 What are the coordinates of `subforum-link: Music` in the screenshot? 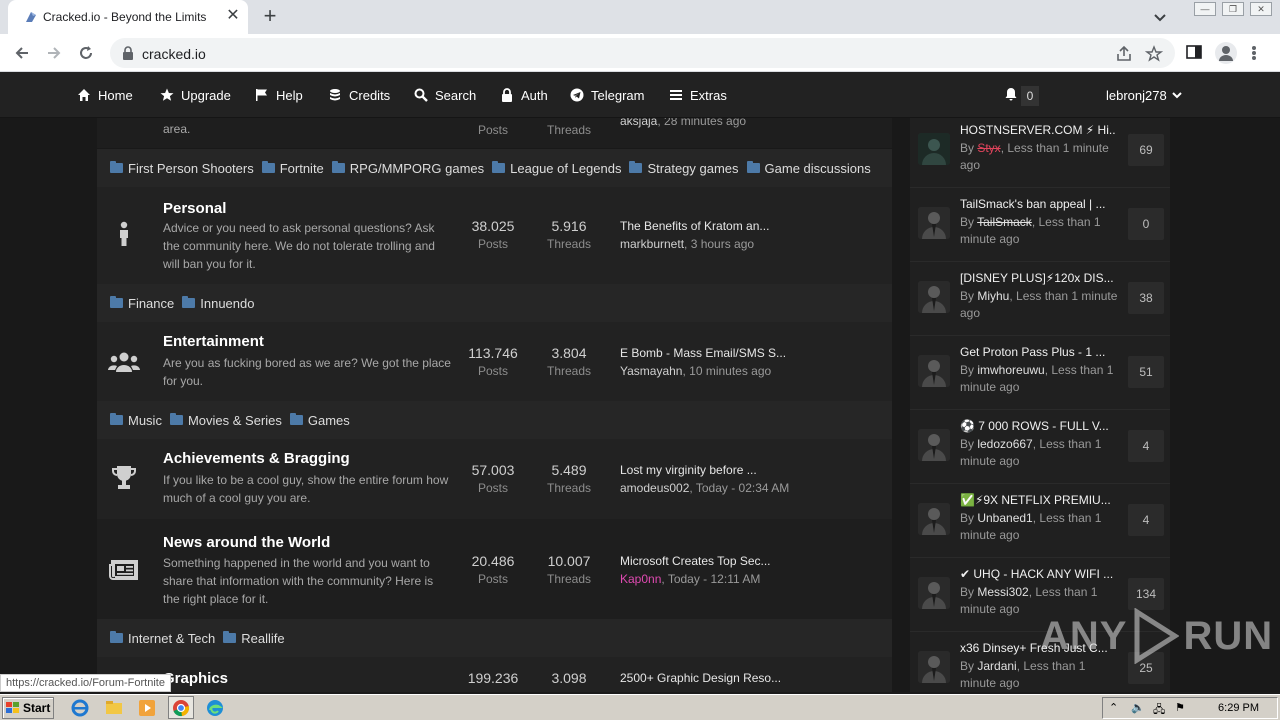 It's located at (136, 420).